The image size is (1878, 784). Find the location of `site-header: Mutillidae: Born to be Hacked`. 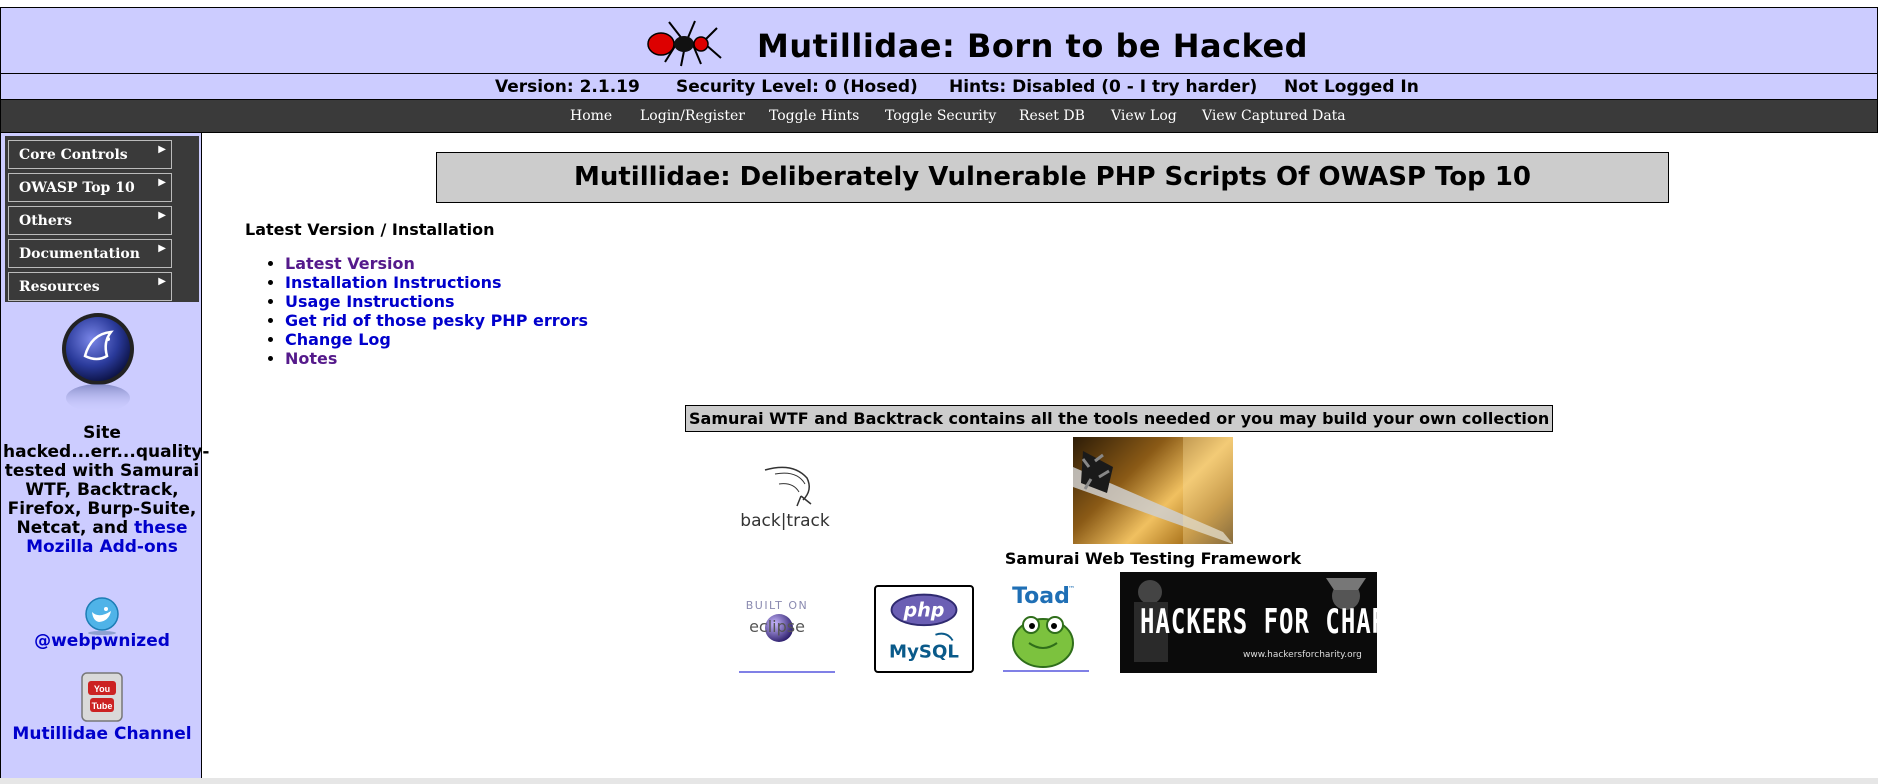

site-header: Mutillidae: Born to be Hacked is located at coordinates (939, 40).